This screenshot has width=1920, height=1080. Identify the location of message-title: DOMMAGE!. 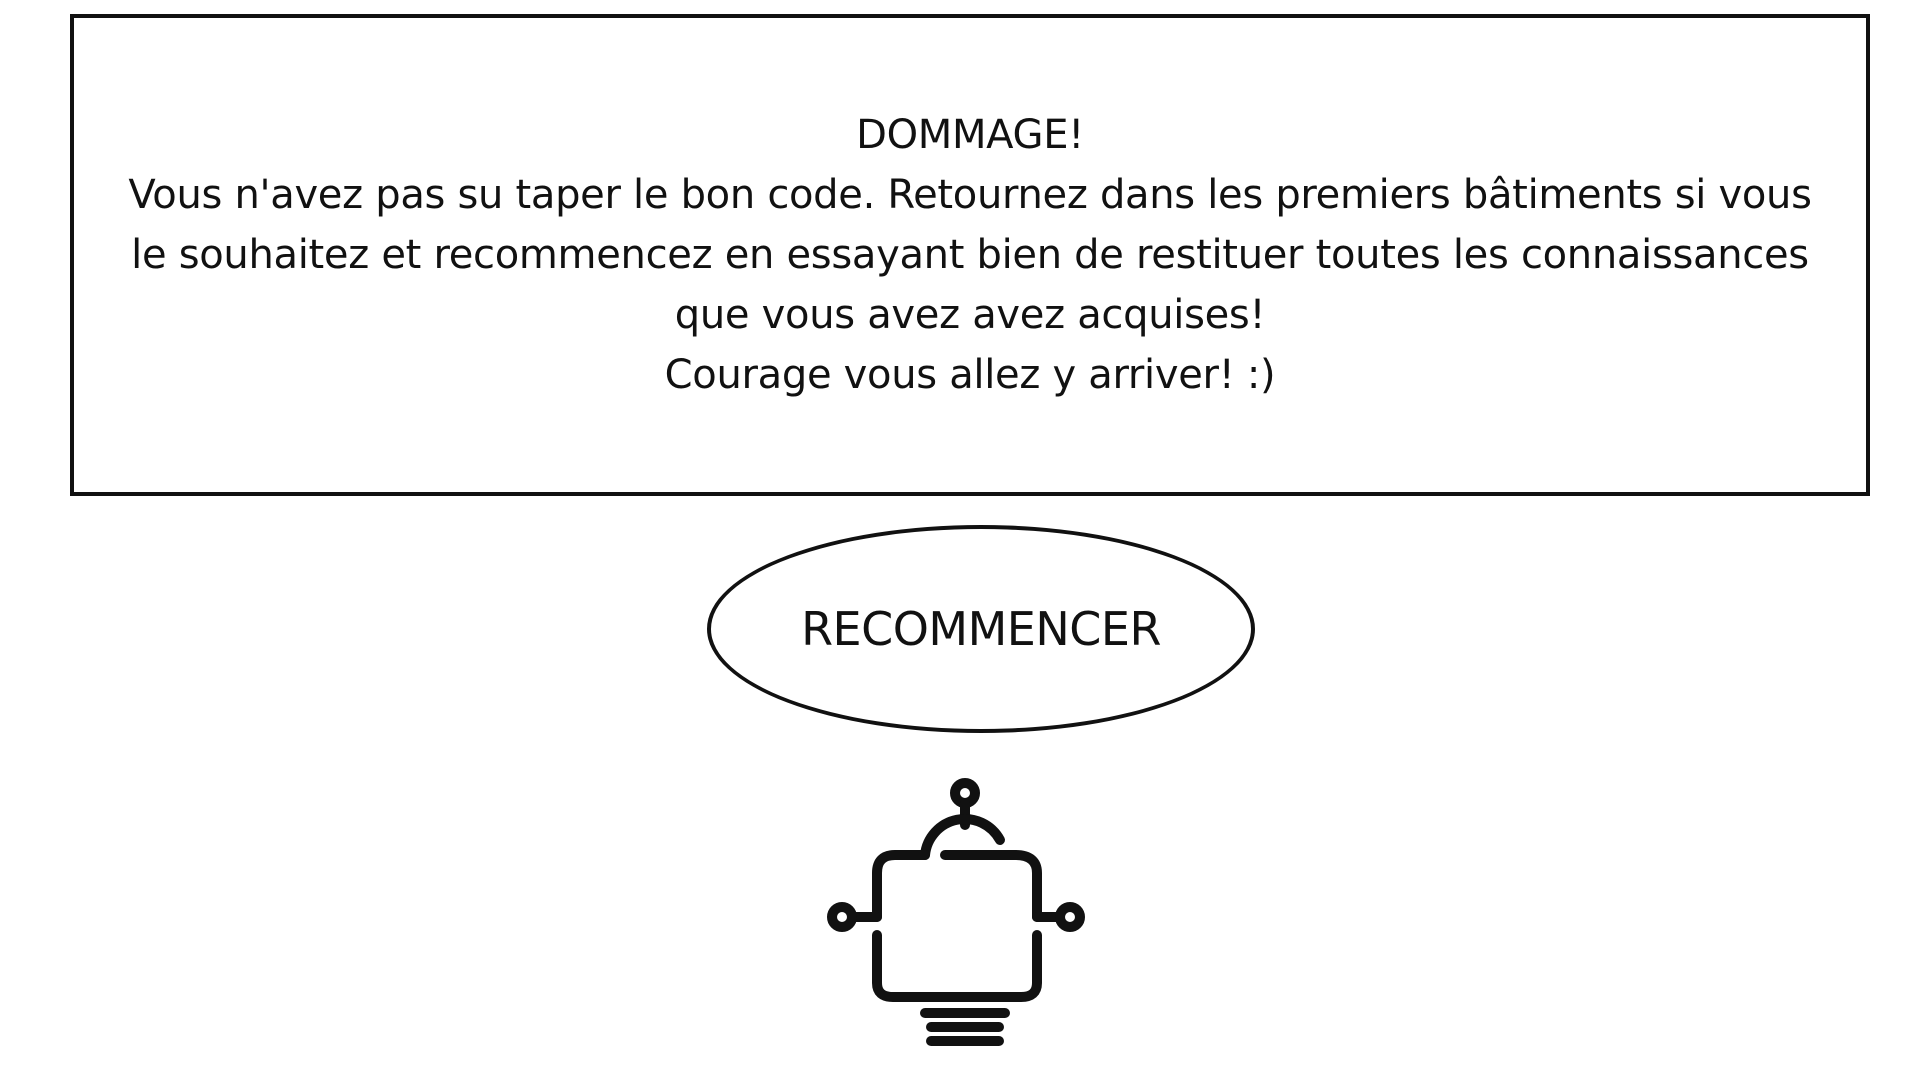
(970, 135).